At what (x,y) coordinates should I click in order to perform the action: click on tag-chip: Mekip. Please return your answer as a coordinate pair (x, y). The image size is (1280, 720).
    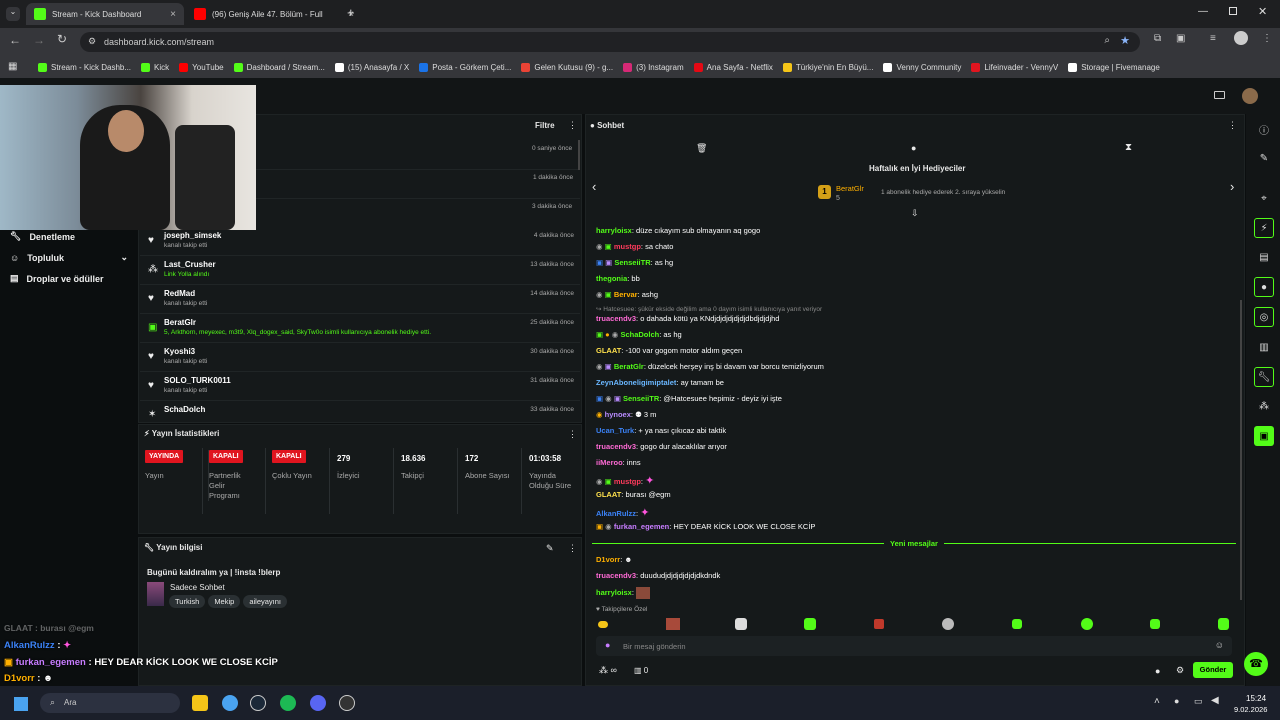
    Looking at the image, I should click on (224, 601).